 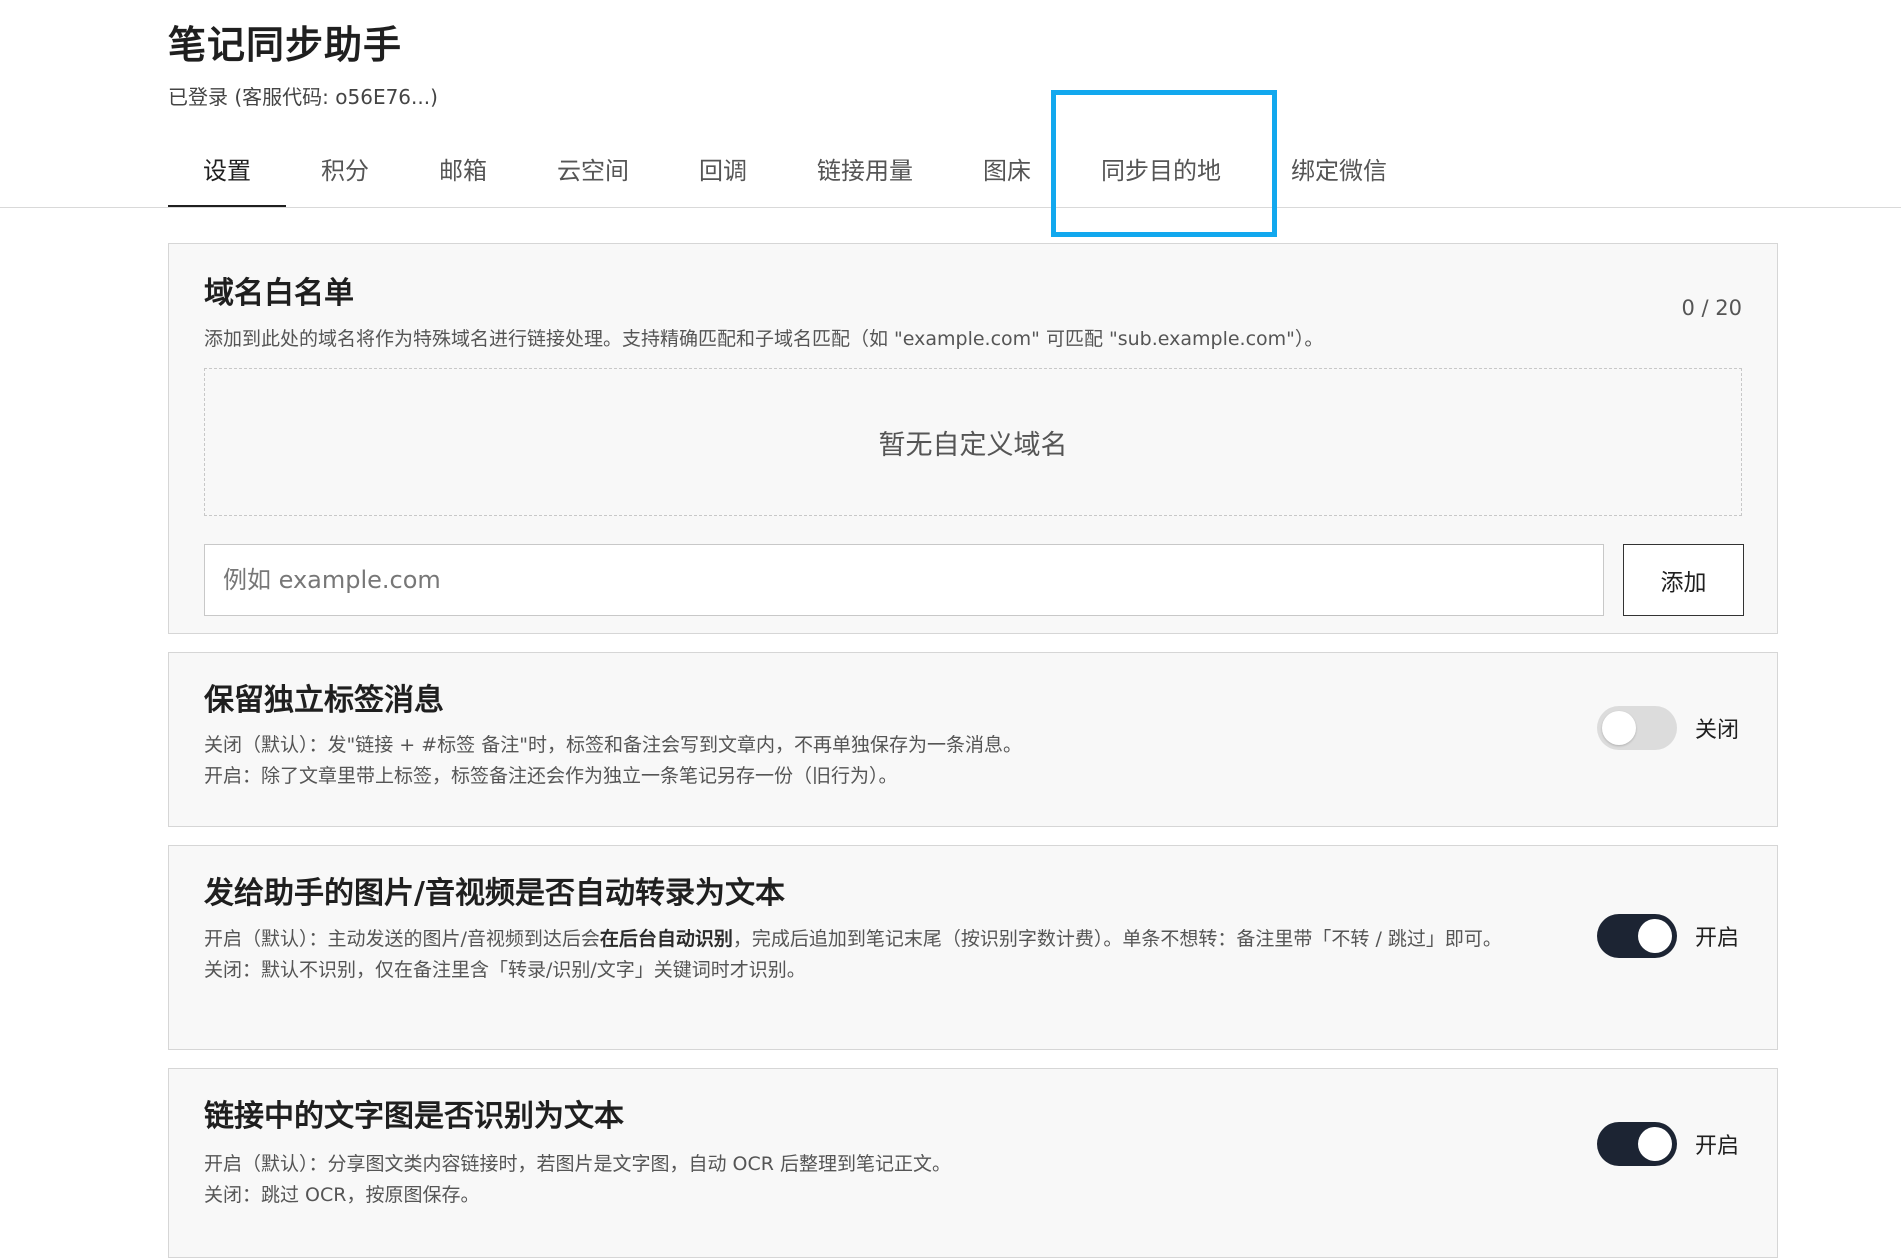 I want to click on tag-message-switch-group: 关闭, so click(x=1667, y=728).